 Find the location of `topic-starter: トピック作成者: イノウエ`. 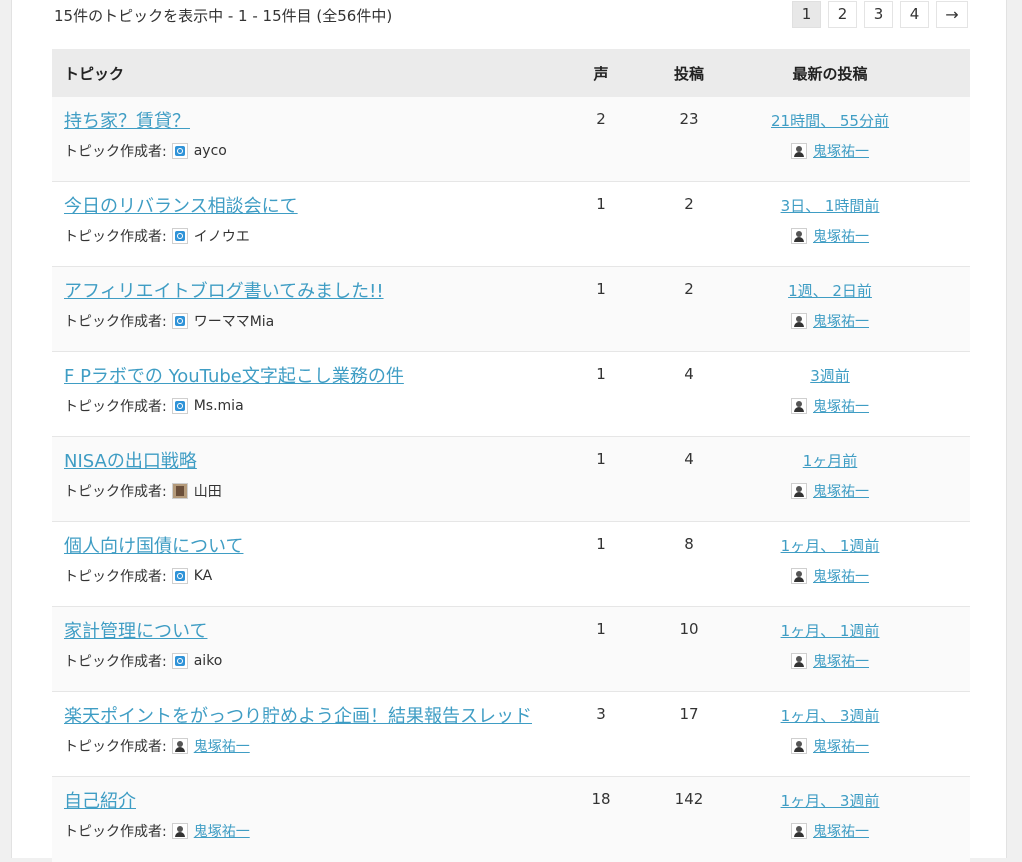

topic-starter: トピック作成者: イノウエ is located at coordinates (157, 236).